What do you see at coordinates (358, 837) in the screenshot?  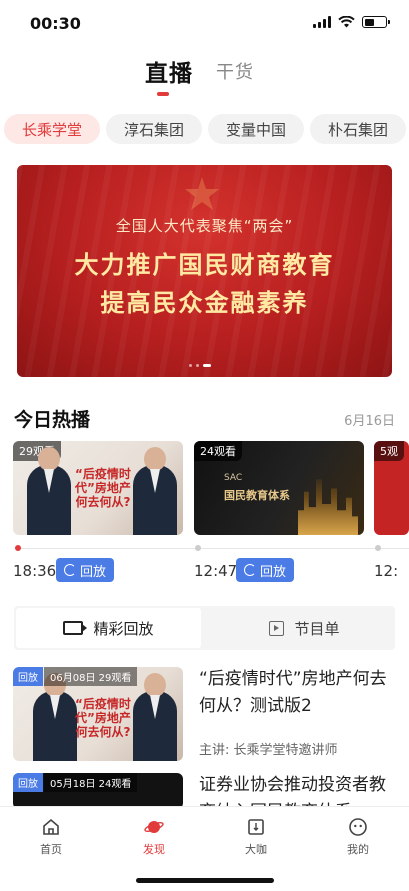 I see `nav-profile: 我的` at bounding box center [358, 837].